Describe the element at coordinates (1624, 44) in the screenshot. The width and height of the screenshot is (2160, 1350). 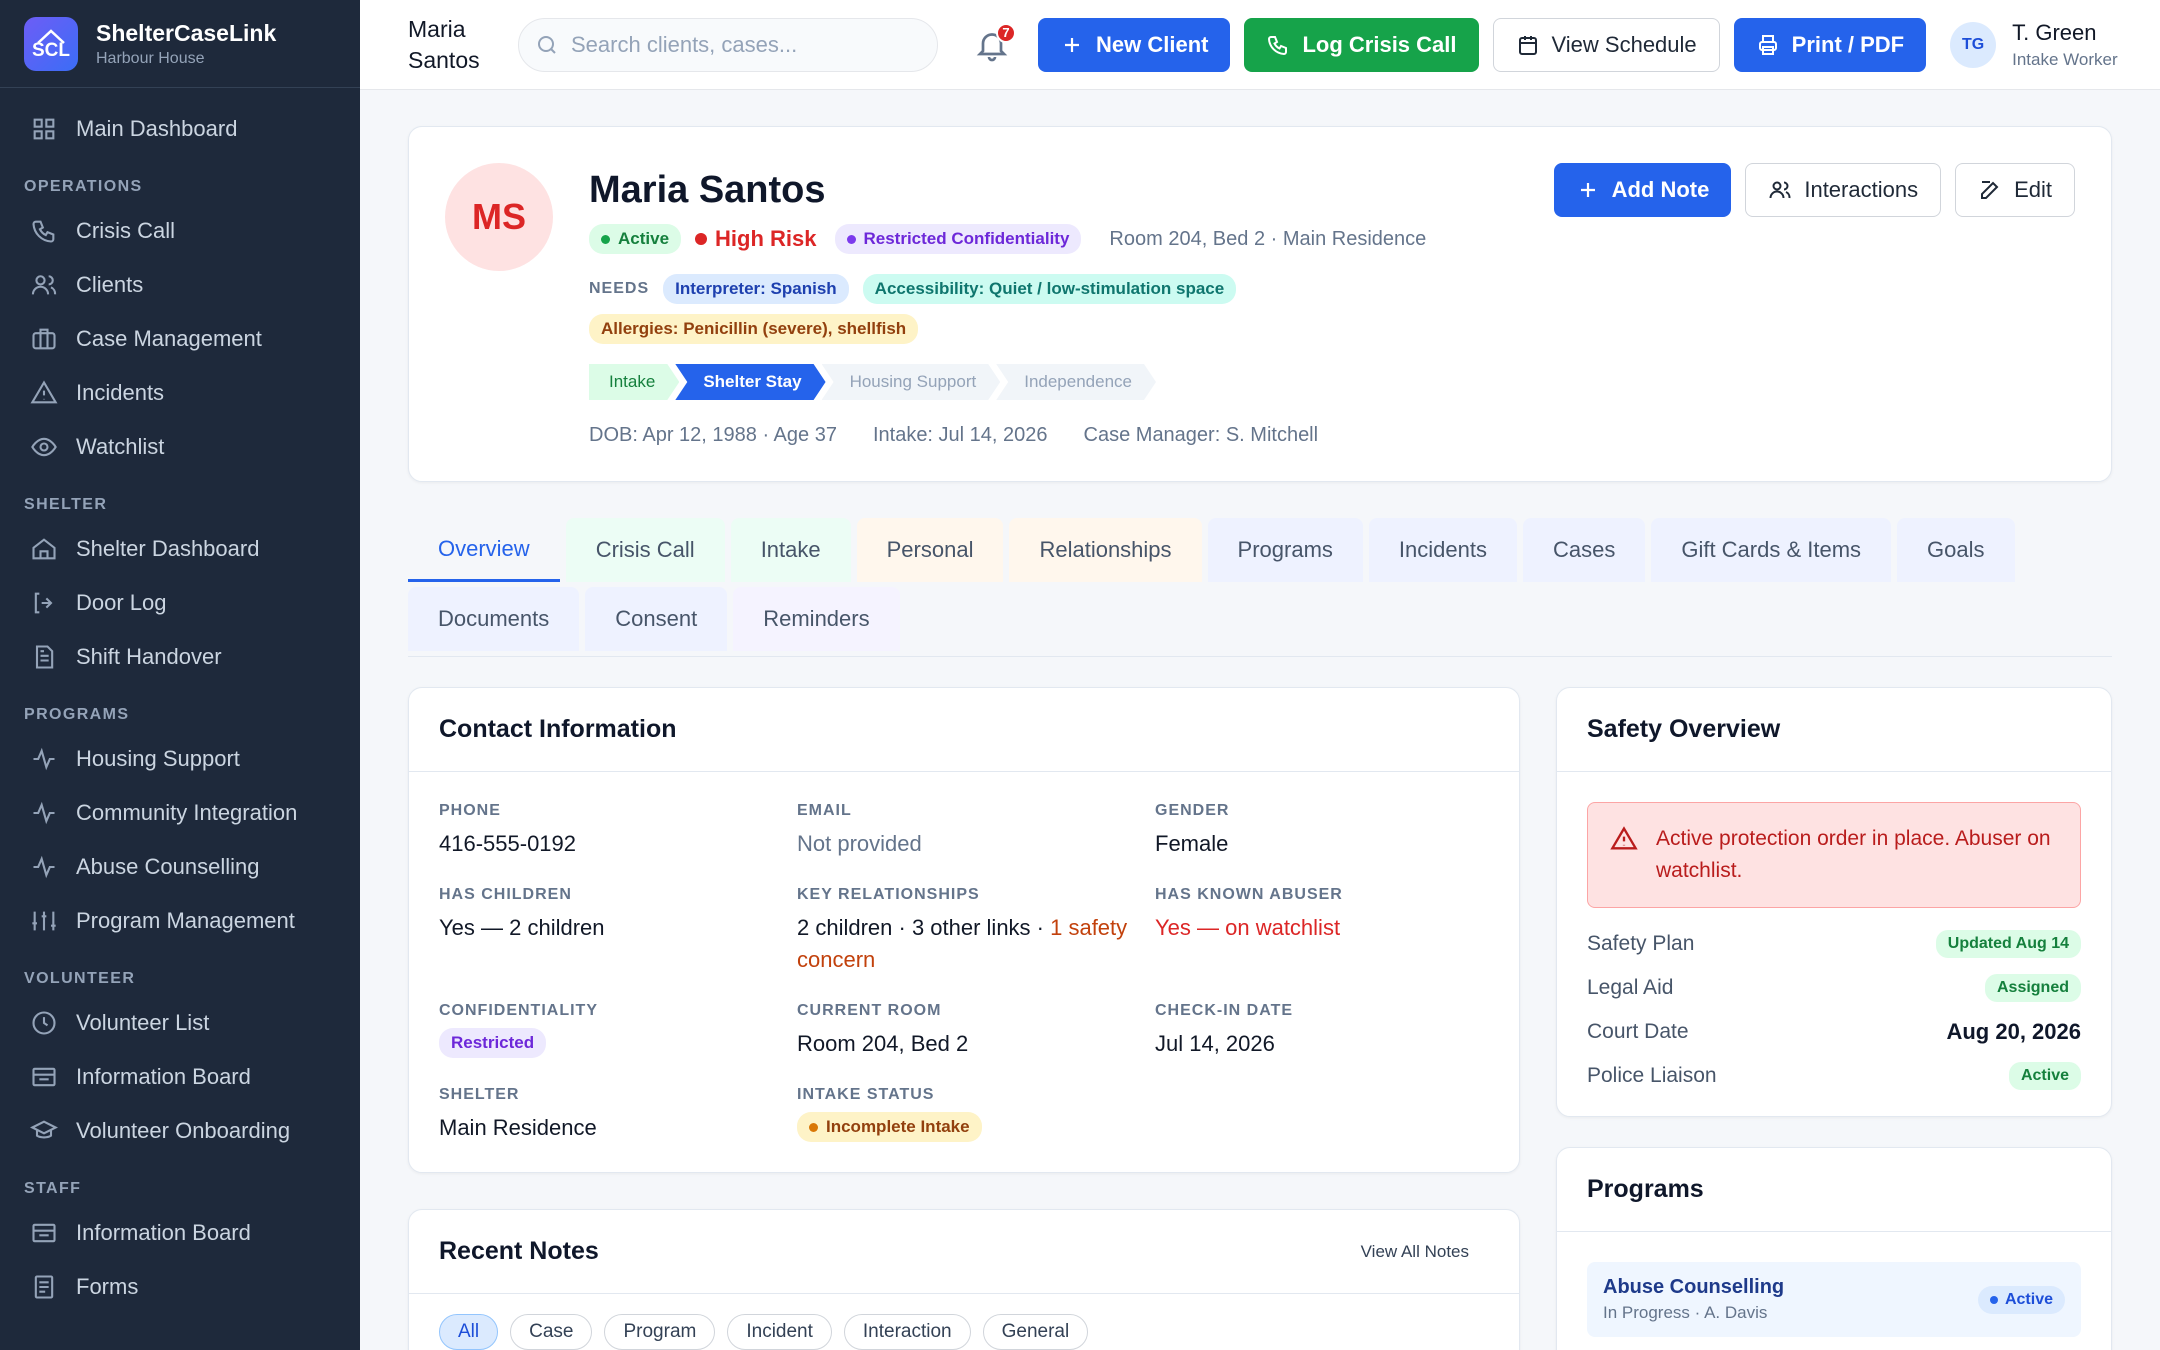
I see `view-schedule-label: View Schedule` at that location.